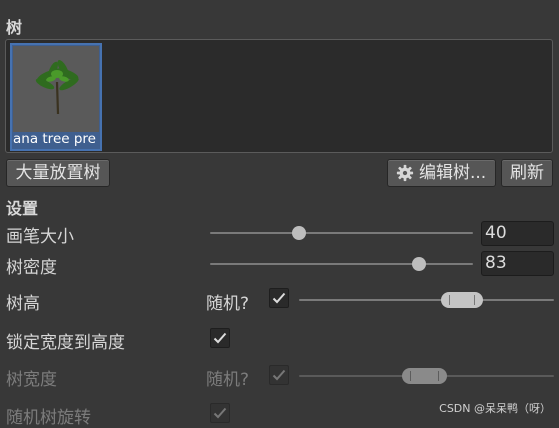 This screenshot has height=428, width=559. I want to click on tree-width-label: 树宽度, so click(31, 380).